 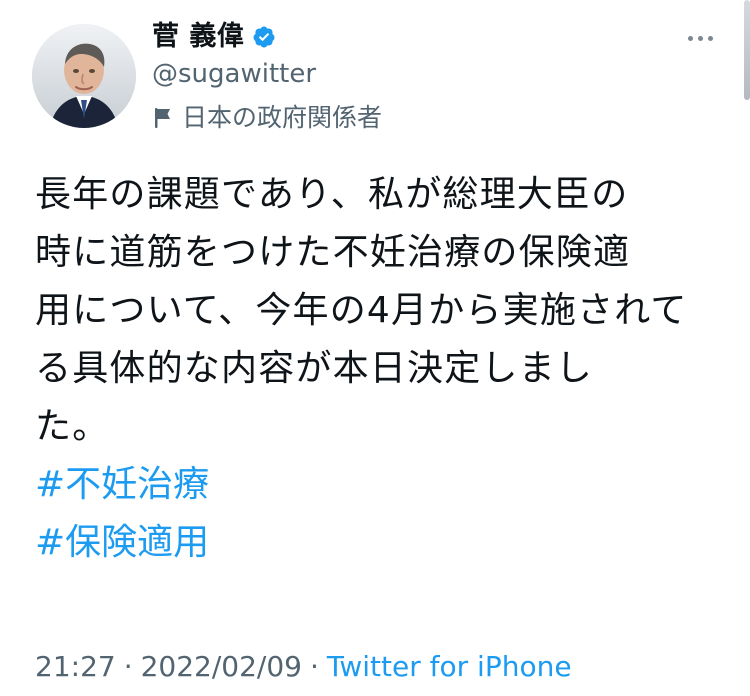 I want to click on tweet-source-link: Twitter for iPhone, so click(x=449, y=667).